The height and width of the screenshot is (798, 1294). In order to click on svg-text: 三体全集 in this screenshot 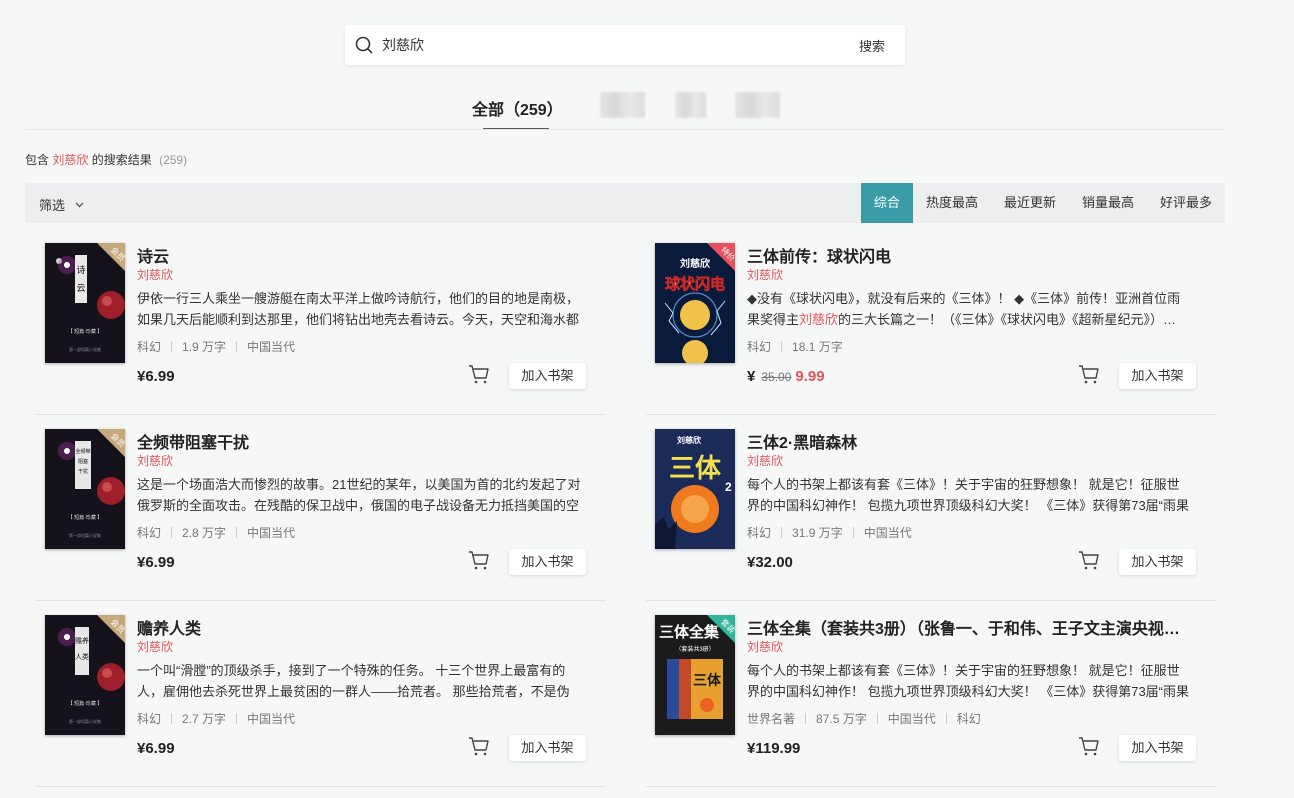, I will do `click(689, 632)`.